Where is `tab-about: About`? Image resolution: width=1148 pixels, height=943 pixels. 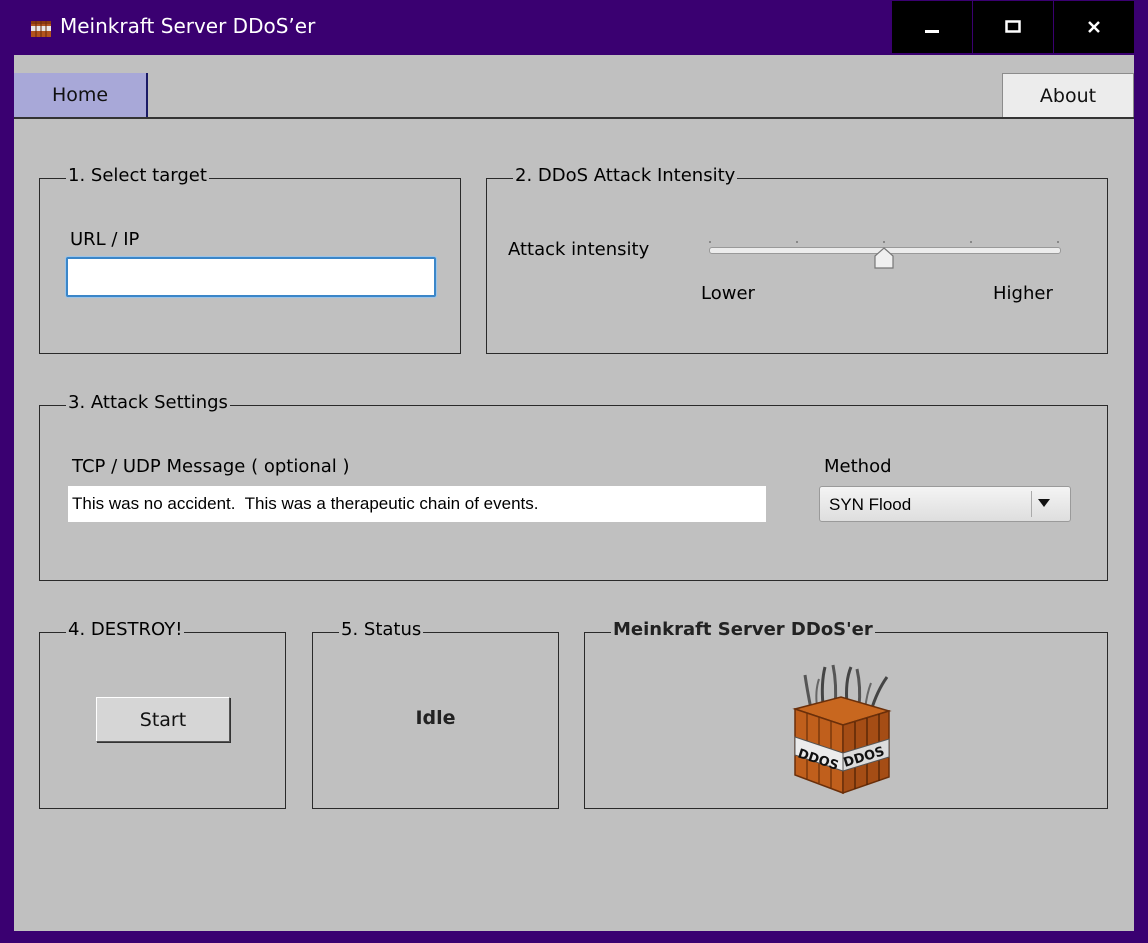
tab-about: About is located at coordinates (1068, 95).